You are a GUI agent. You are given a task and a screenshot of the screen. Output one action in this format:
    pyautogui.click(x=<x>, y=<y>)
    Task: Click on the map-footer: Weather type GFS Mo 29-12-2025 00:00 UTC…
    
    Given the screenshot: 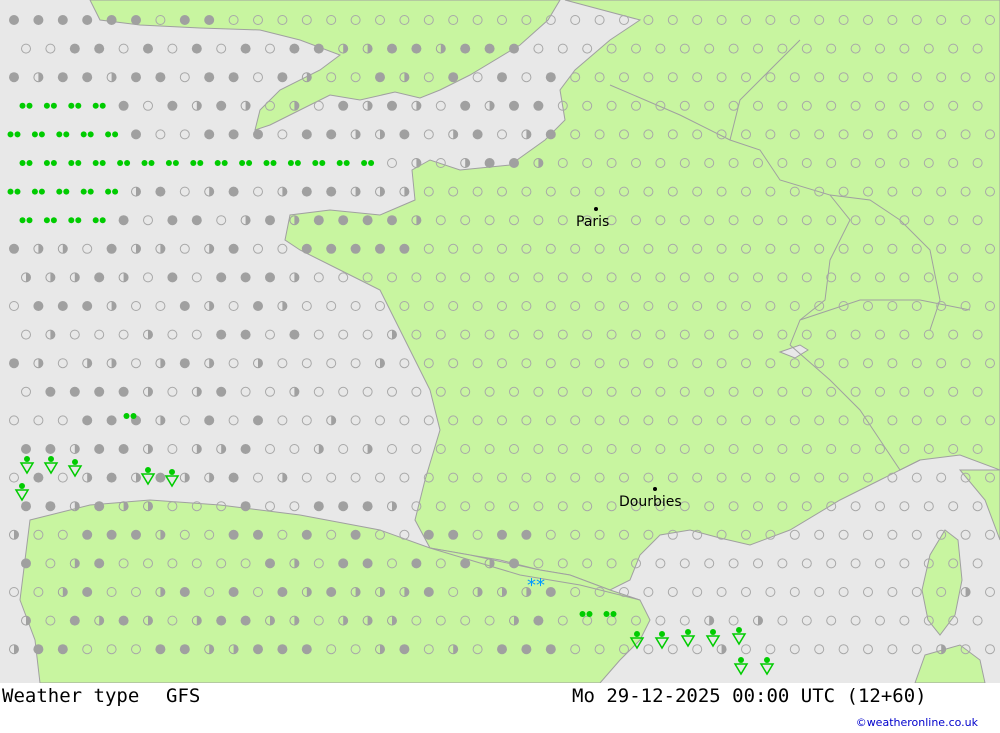 What is the action you would take?
    pyautogui.click(x=500, y=708)
    